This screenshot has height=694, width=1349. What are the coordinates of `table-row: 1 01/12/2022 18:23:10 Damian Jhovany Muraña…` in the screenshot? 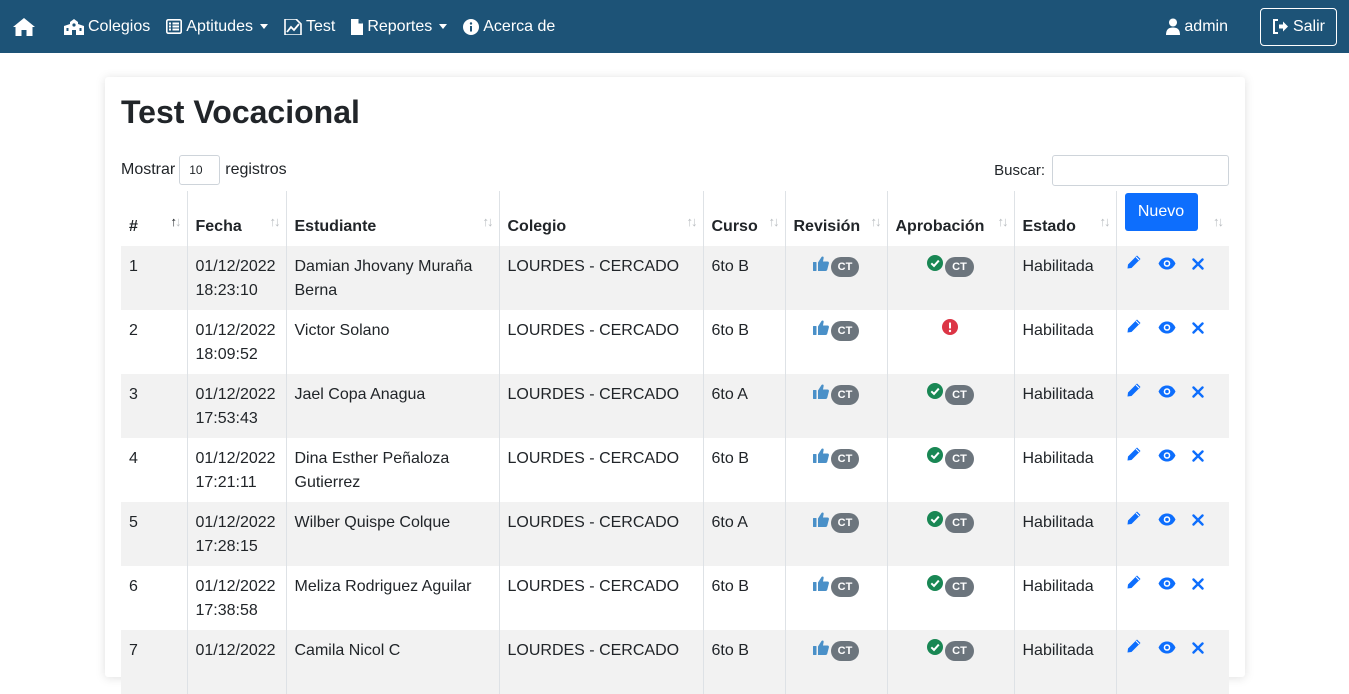 It's located at (675, 278).